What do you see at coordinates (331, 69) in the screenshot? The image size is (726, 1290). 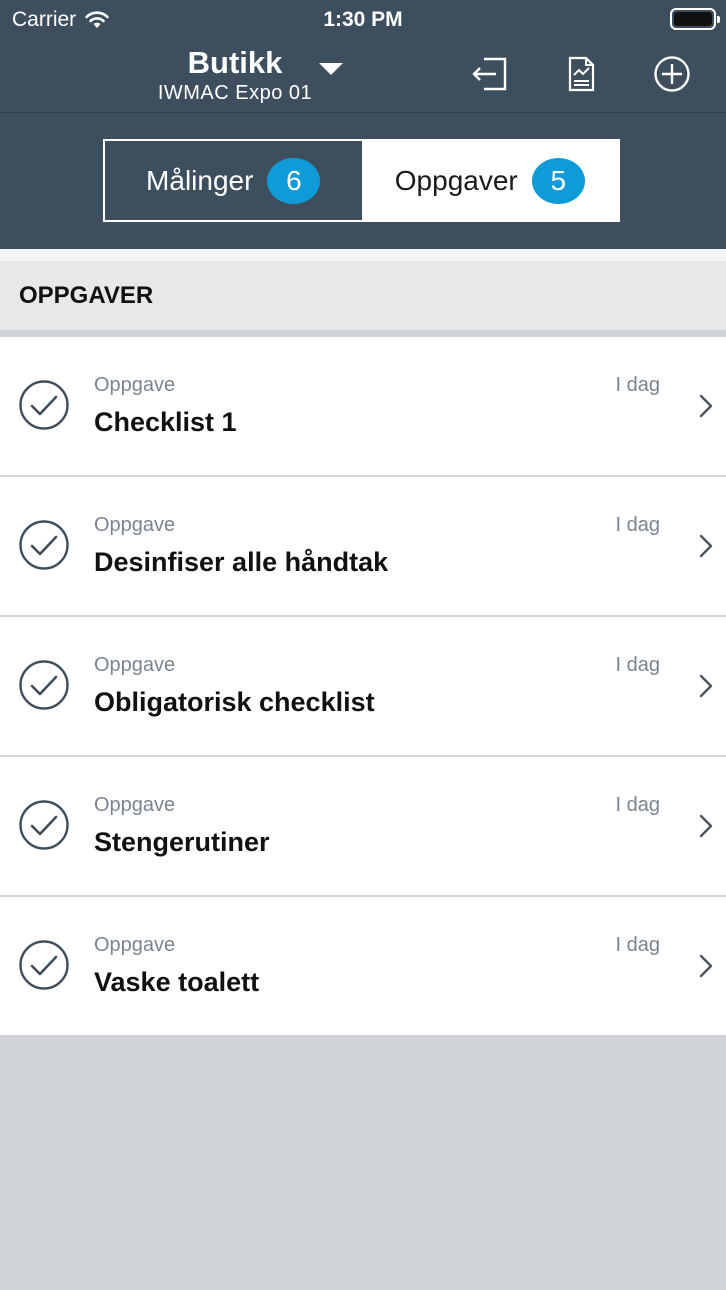 I see `dropdown-arrow-icon` at bounding box center [331, 69].